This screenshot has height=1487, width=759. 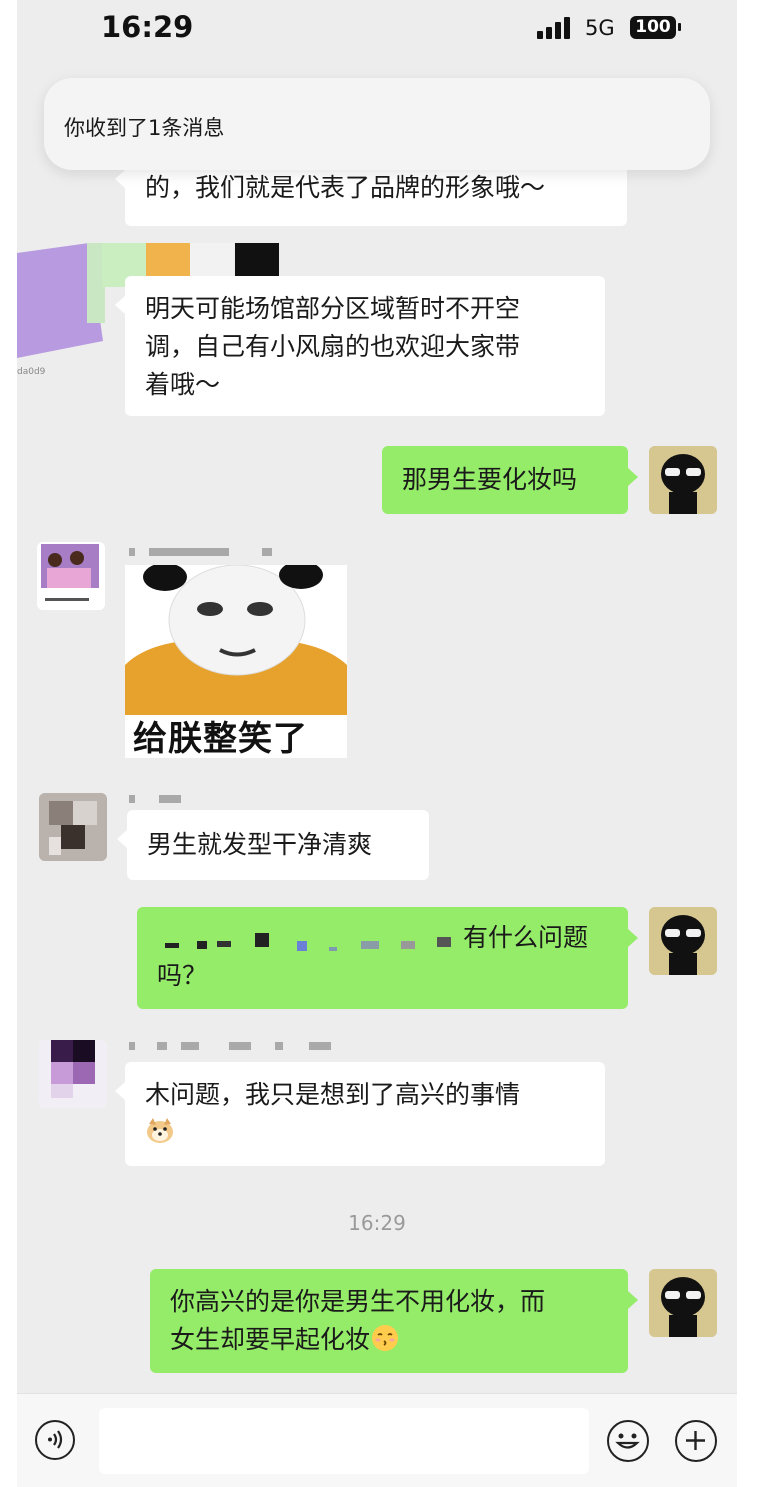 I want to click on message-text: 明天可能场馆部分区域暂时不开空, so click(x=333, y=308).